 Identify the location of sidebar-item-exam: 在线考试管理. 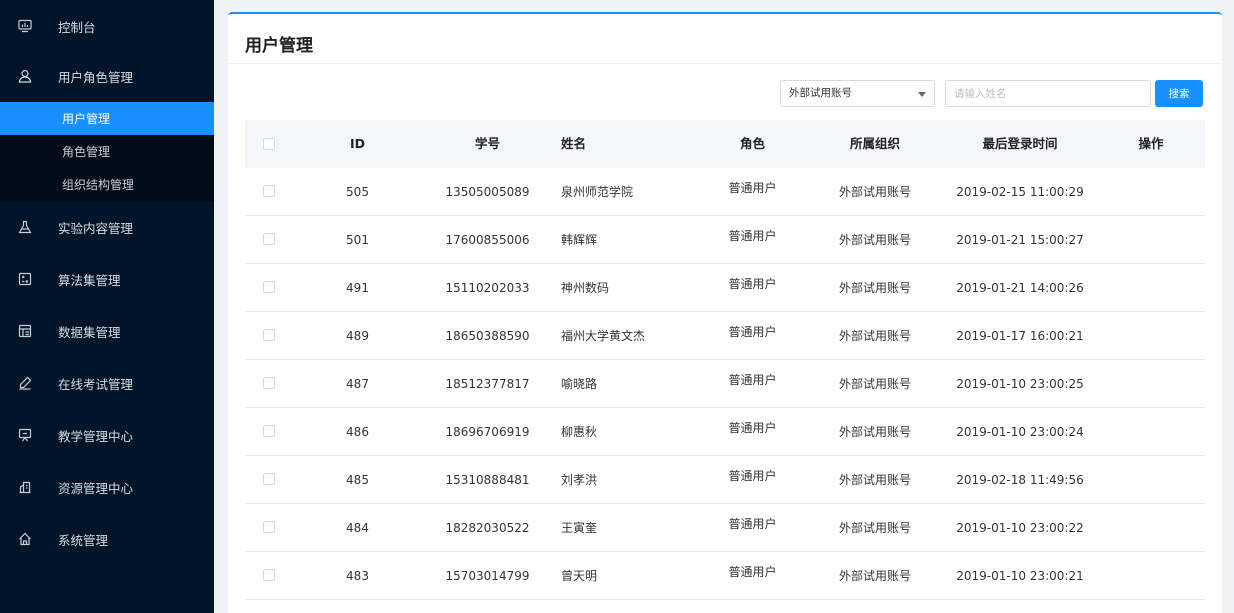
(107, 383).